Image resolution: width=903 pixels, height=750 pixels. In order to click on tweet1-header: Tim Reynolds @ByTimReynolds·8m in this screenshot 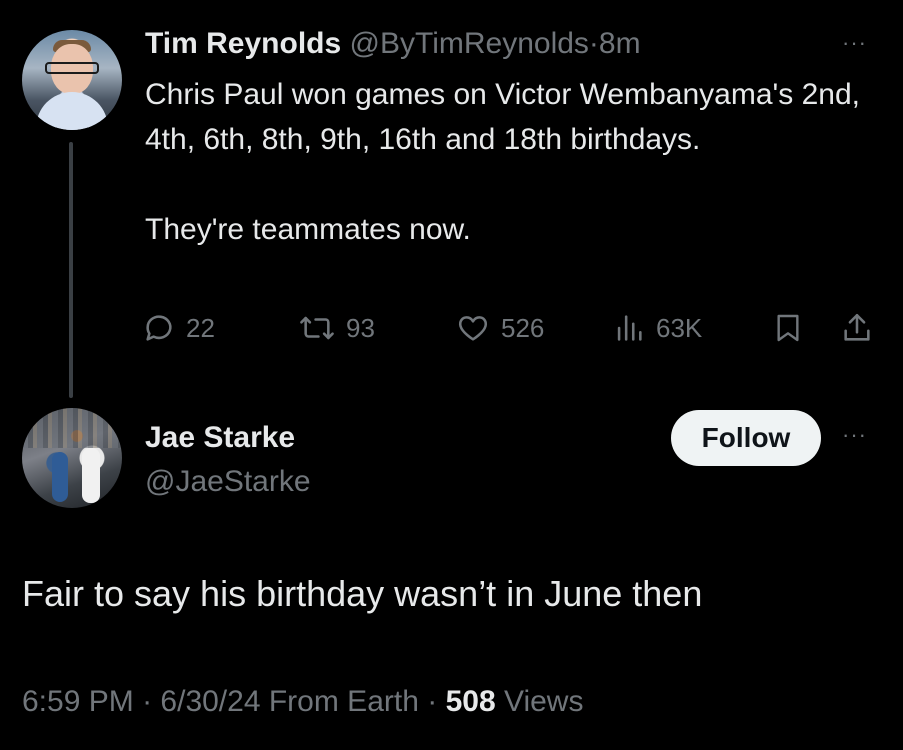, I will do `click(393, 44)`.